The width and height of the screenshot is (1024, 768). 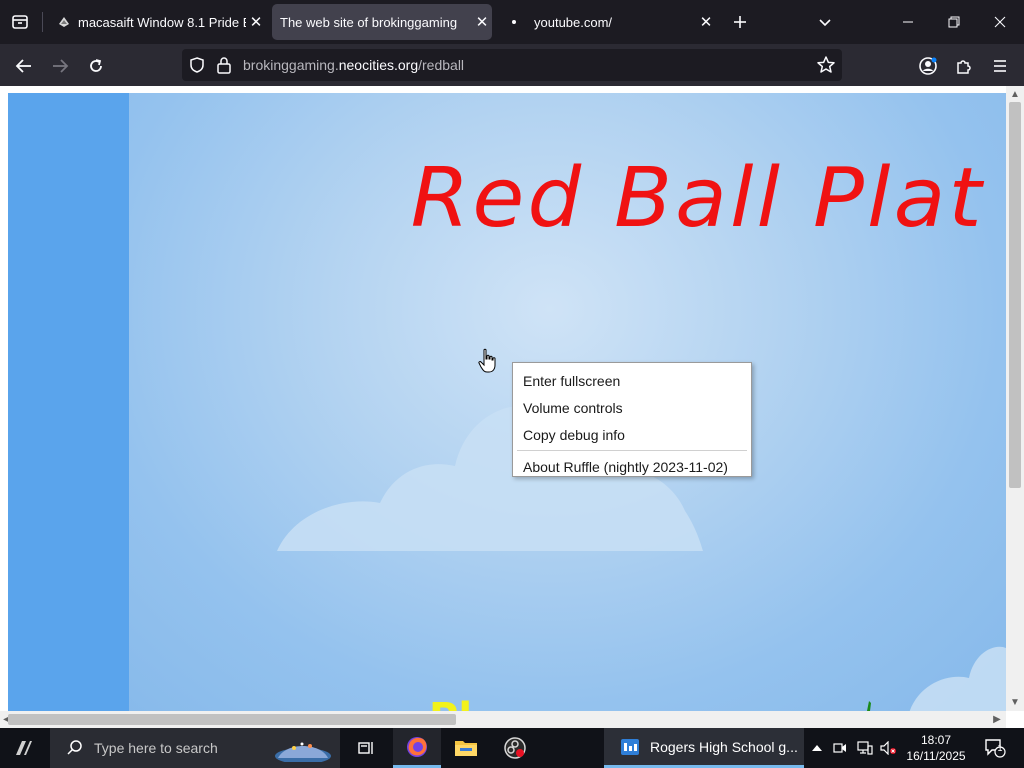 I want to click on search-placeholder: Type here to search, so click(x=156, y=748).